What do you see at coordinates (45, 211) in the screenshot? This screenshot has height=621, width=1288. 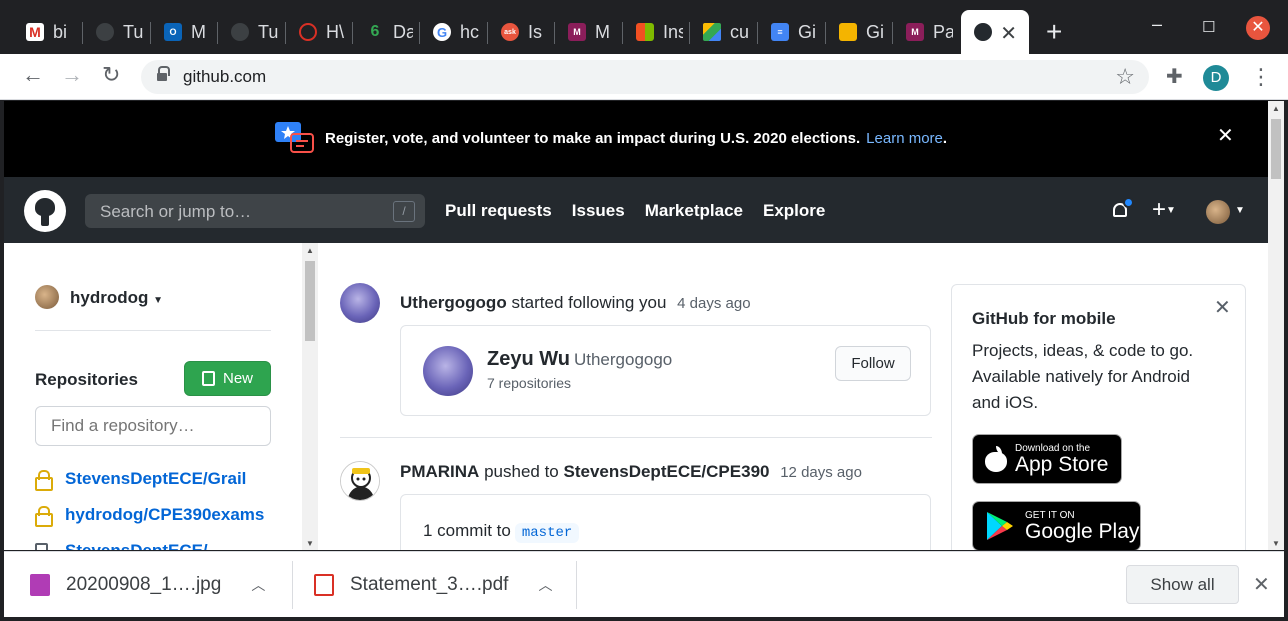 I see `github-logo-icon` at bounding box center [45, 211].